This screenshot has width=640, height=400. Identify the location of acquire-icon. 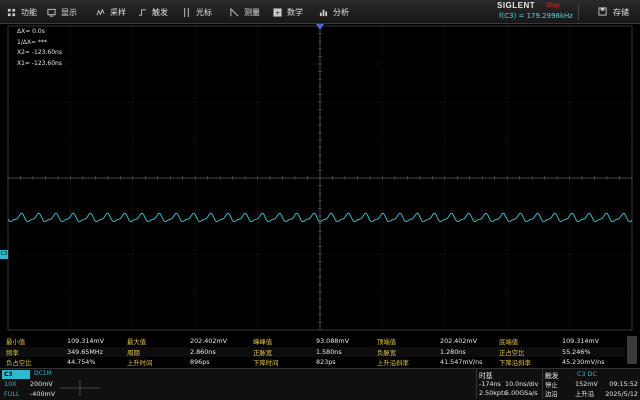
(100, 12).